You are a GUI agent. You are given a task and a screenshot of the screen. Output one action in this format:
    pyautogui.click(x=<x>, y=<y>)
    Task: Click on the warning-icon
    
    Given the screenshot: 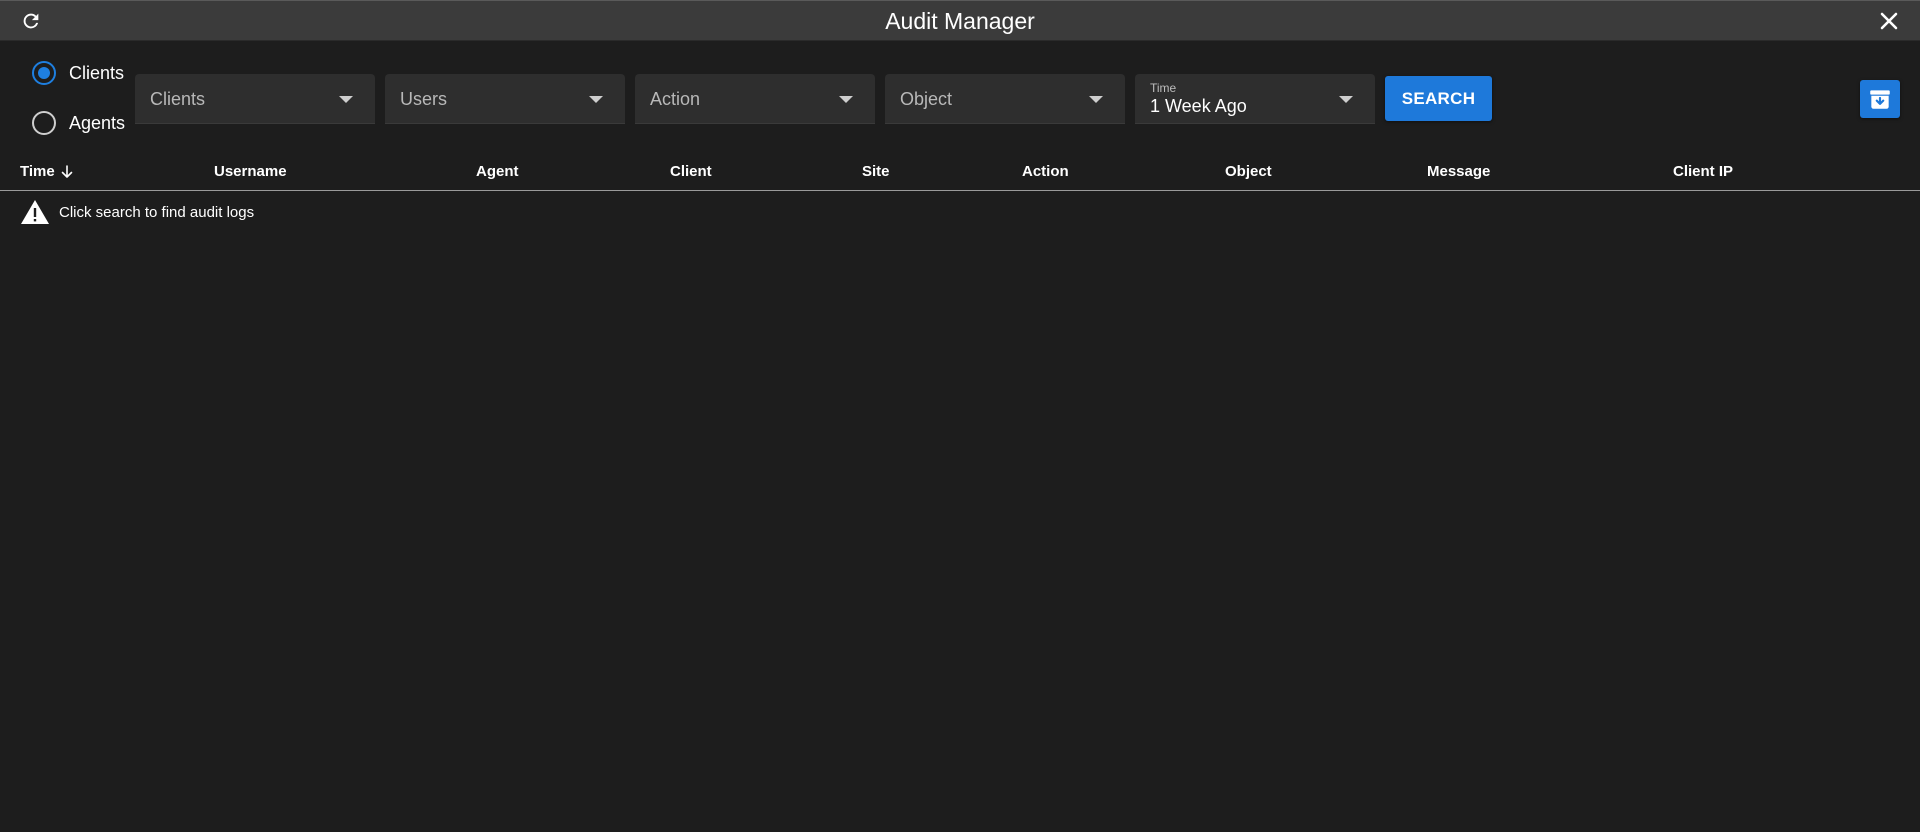 What is the action you would take?
    pyautogui.click(x=35, y=212)
    